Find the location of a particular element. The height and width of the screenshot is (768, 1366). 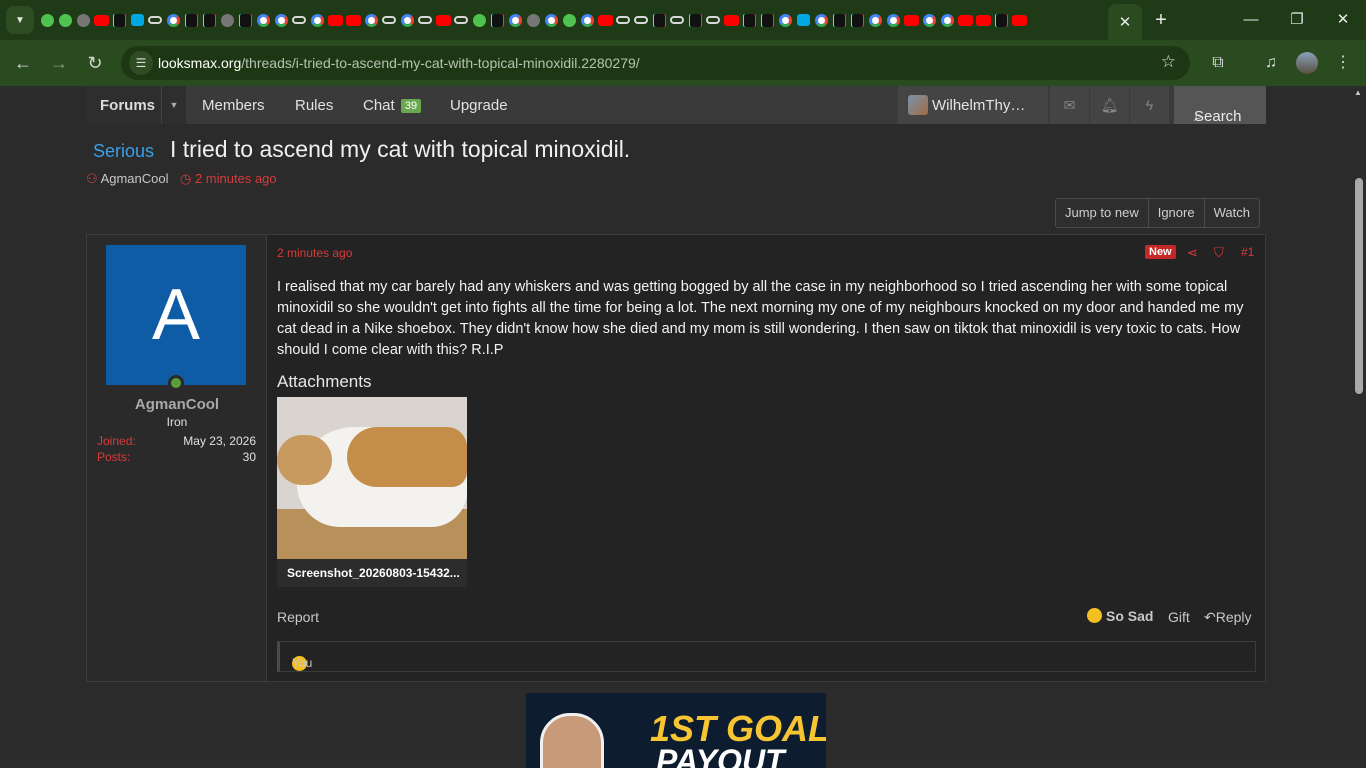

lightning-icon: ϟ is located at coordinates (1149, 105).